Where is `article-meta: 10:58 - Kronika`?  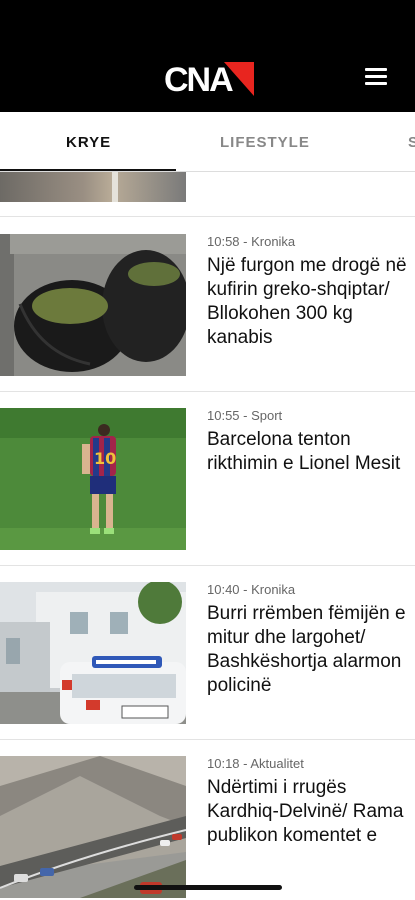 article-meta: 10:58 - Kronika is located at coordinates (251, 241).